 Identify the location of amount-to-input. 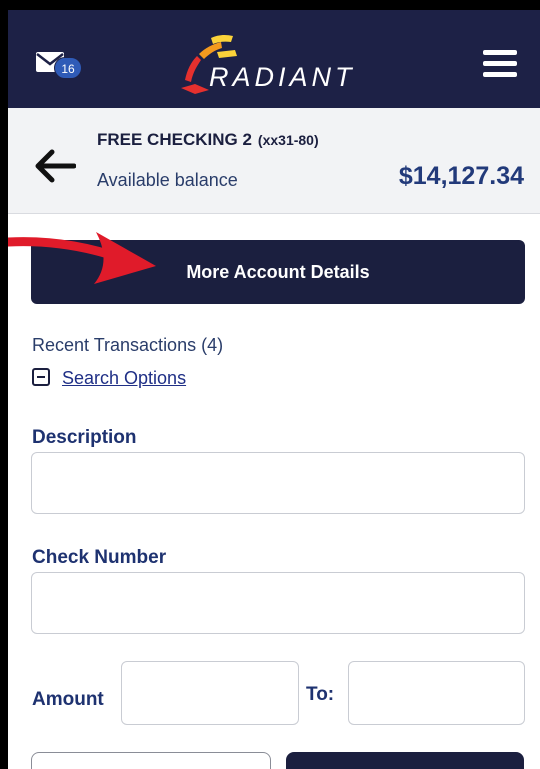
(436, 693).